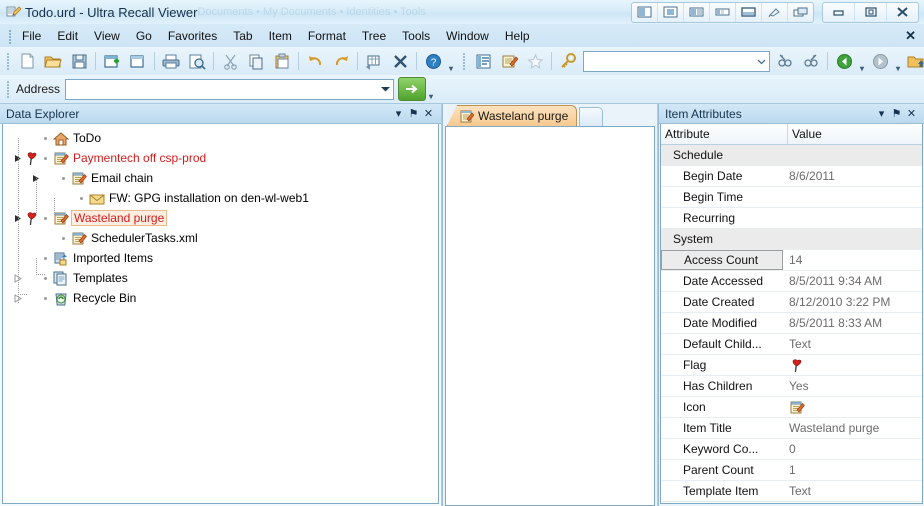  I want to click on attribute-value: 8/5/2011 8:33 AM, so click(852, 323).